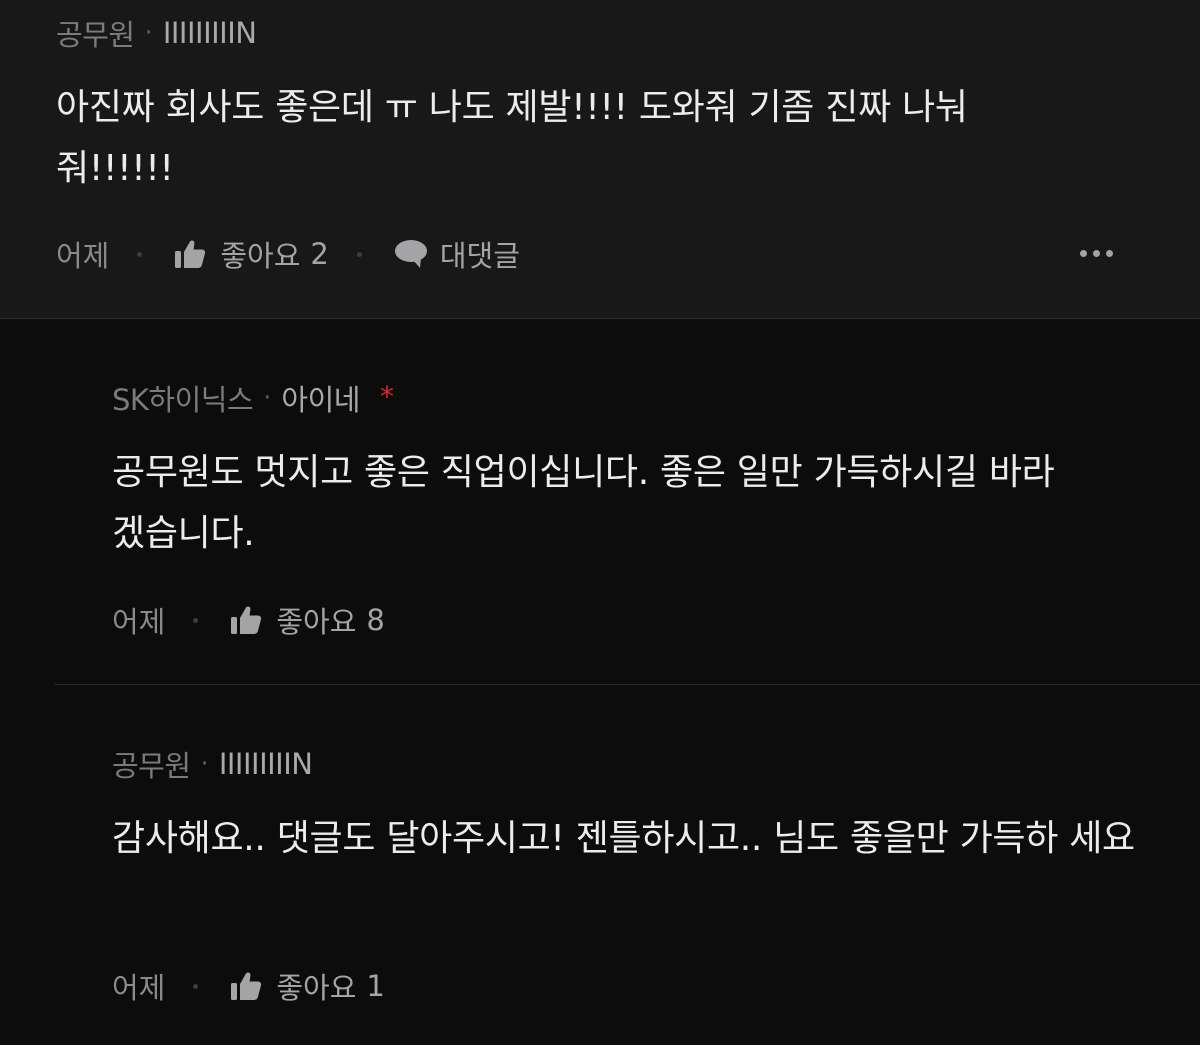 The width and height of the screenshot is (1200, 1045). What do you see at coordinates (386, 396) in the screenshot?
I see `author-badge: *` at bounding box center [386, 396].